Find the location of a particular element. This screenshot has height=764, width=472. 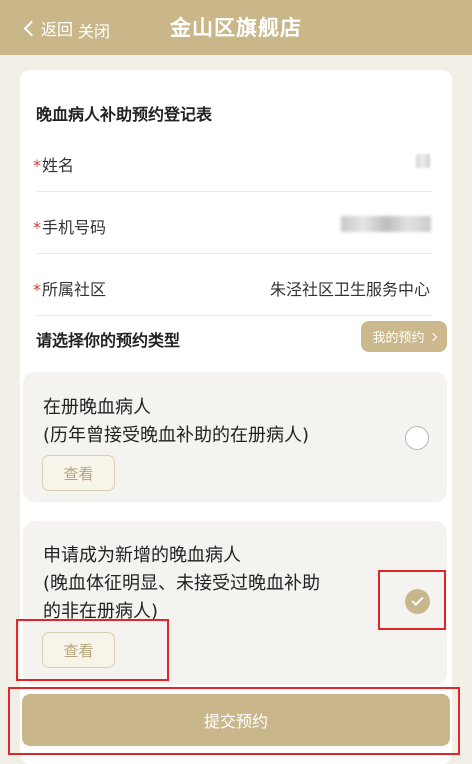

option-1-title: 在册晚血病人 is located at coordinates (97, 407).